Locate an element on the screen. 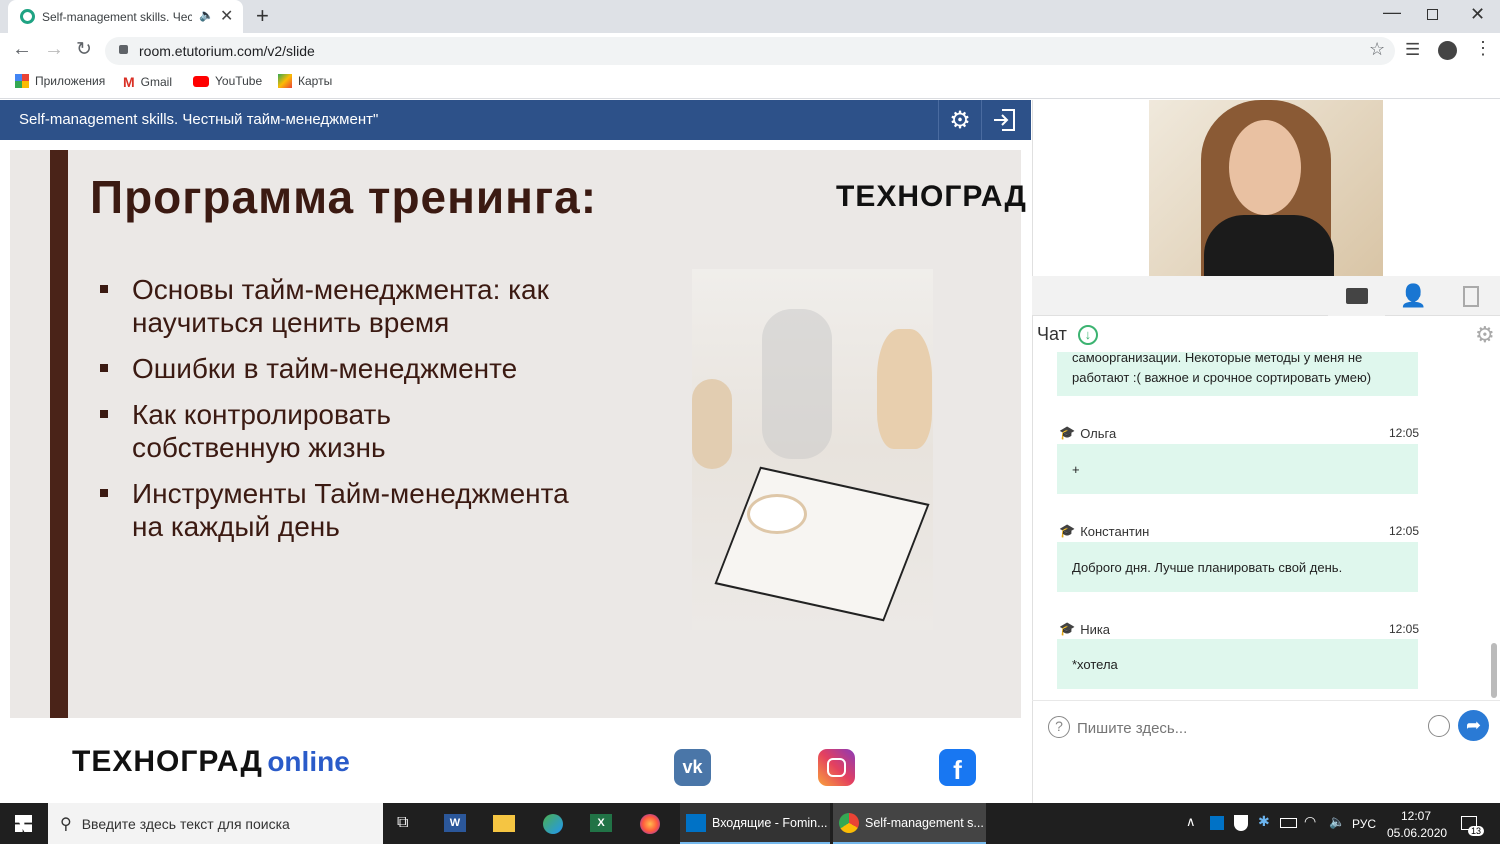  facebook-icon: f is located at coordinates (957, 767).